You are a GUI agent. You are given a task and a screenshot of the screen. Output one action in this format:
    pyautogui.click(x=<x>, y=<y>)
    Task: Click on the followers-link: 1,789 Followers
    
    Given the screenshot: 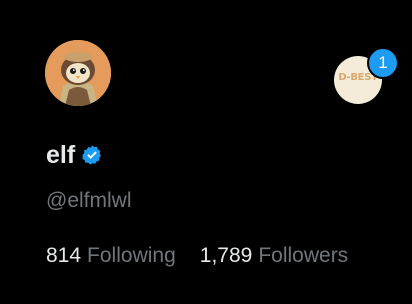 What is the action you would take?
    pyautogui.click(x=274, y=256)
    